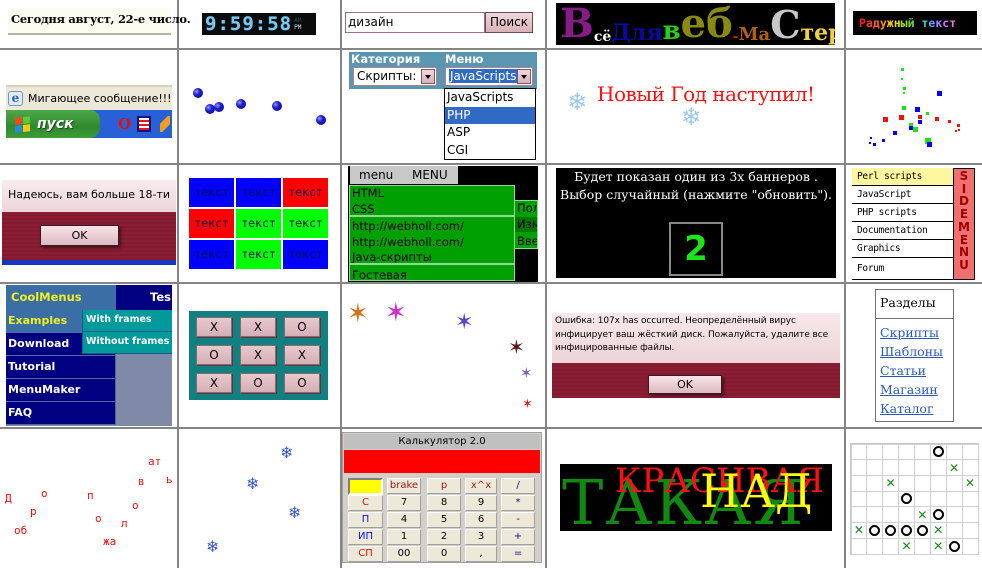  What do you see at coordinates (127, 343) in the screenshot?
I see `coolmenus-subitem: Without frames` at bounding box center [127, 343].